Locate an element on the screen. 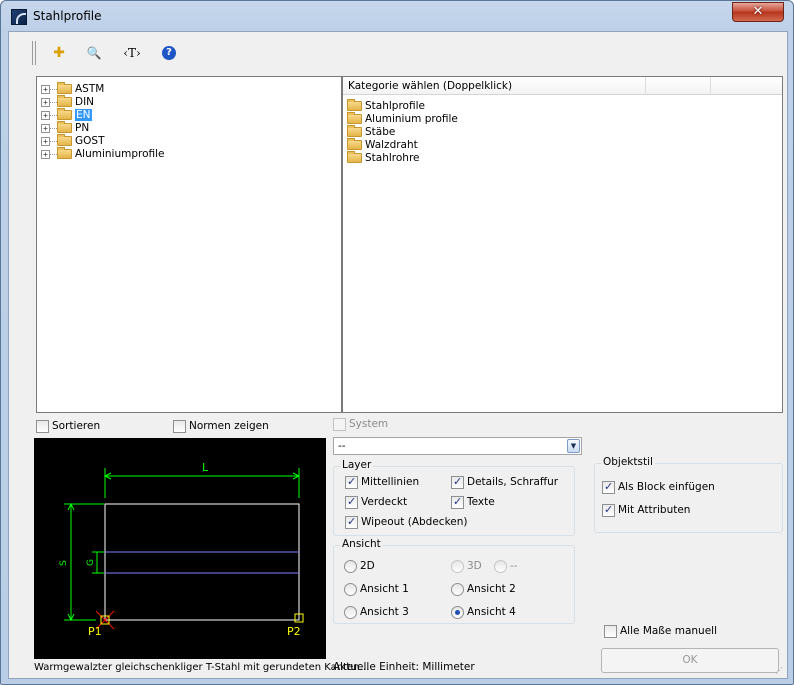 The height and width of the screenshot is (685, 794). tree-item-pn: + PN is located at coordinates (65, 127).